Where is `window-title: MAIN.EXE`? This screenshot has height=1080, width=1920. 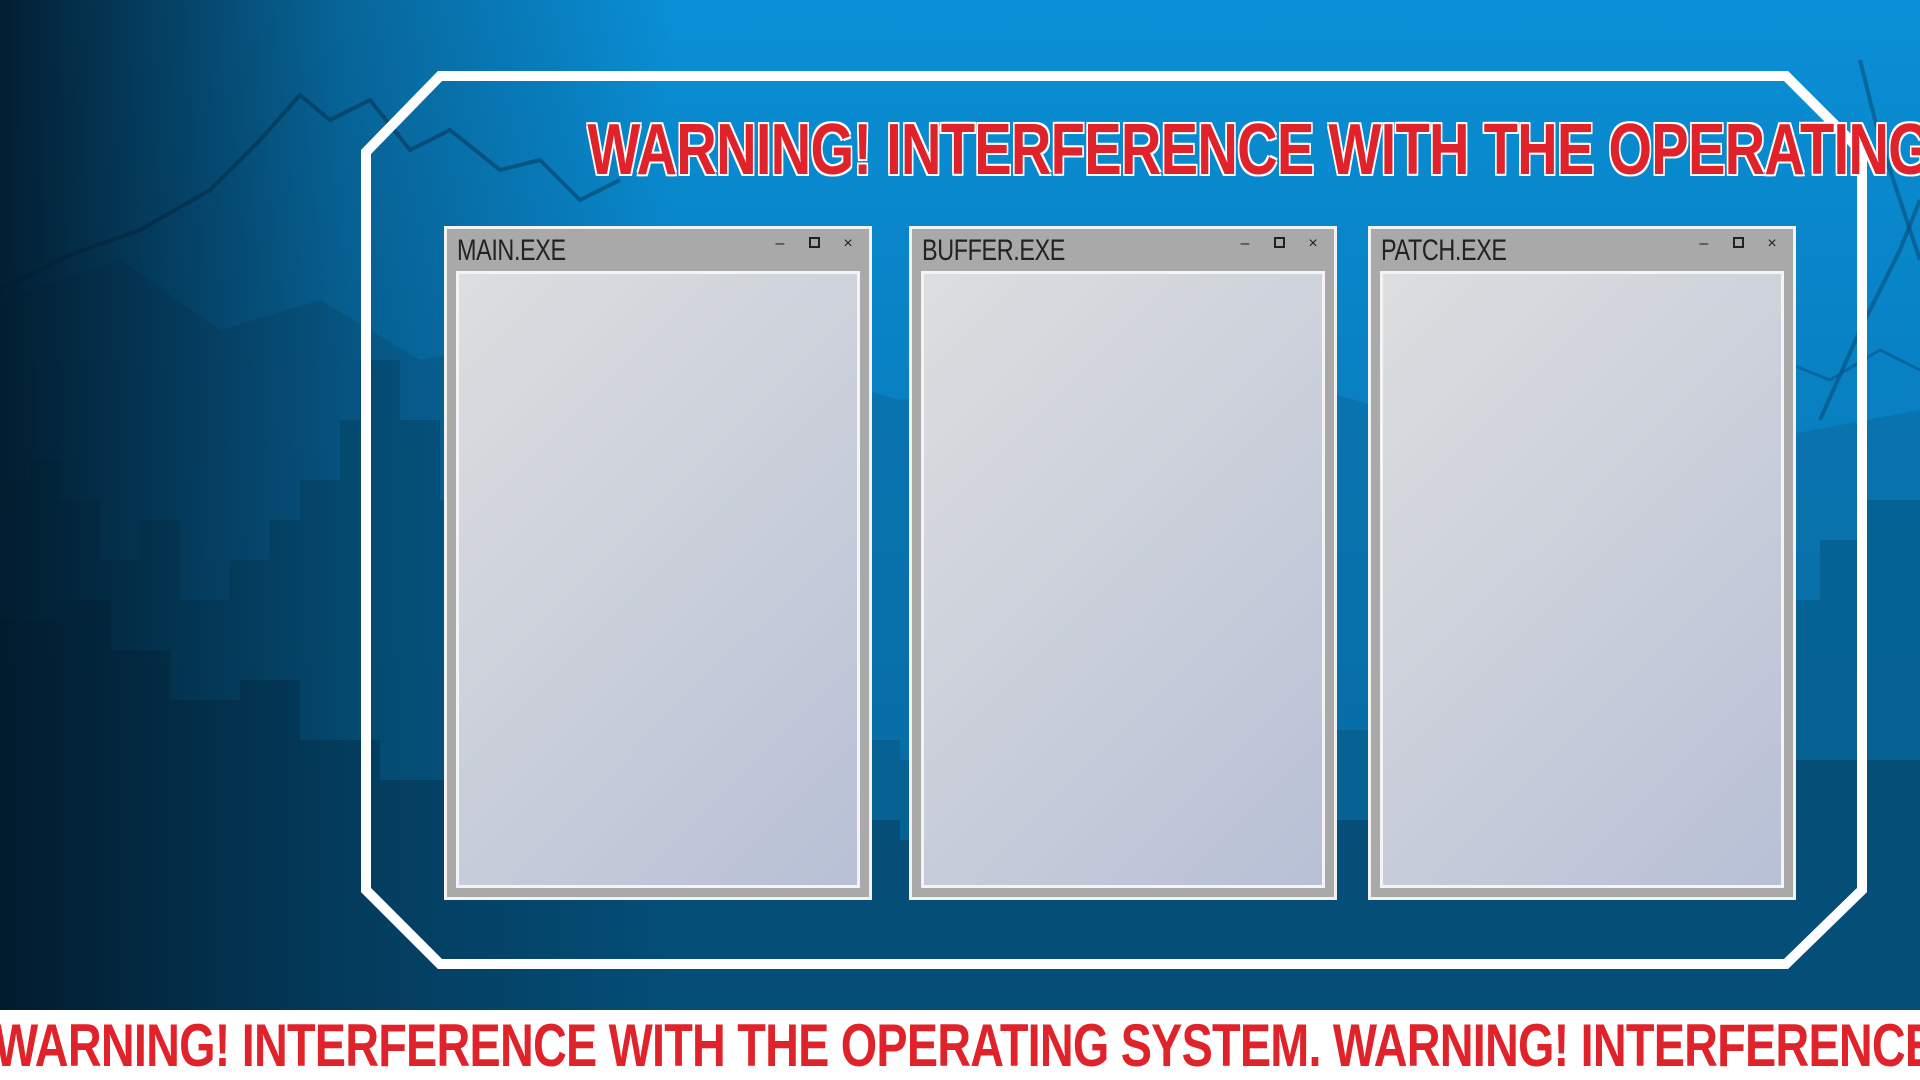
window-title: MAIN.EXE is located at coordinates (511, 250).